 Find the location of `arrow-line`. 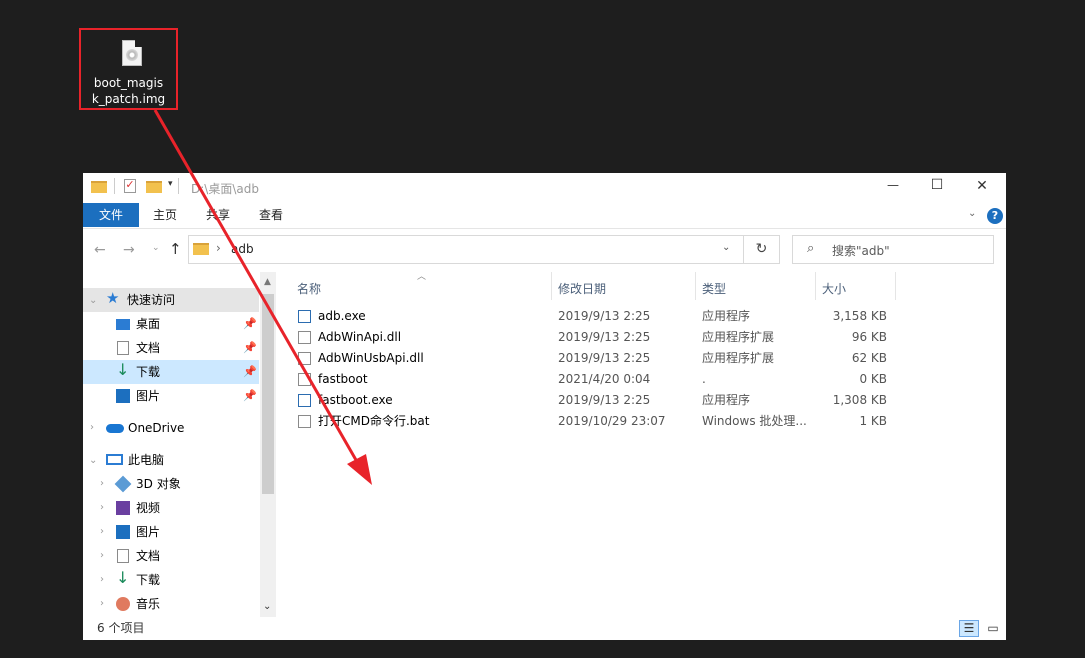

arrow-line is located at coordinates (255, 285).